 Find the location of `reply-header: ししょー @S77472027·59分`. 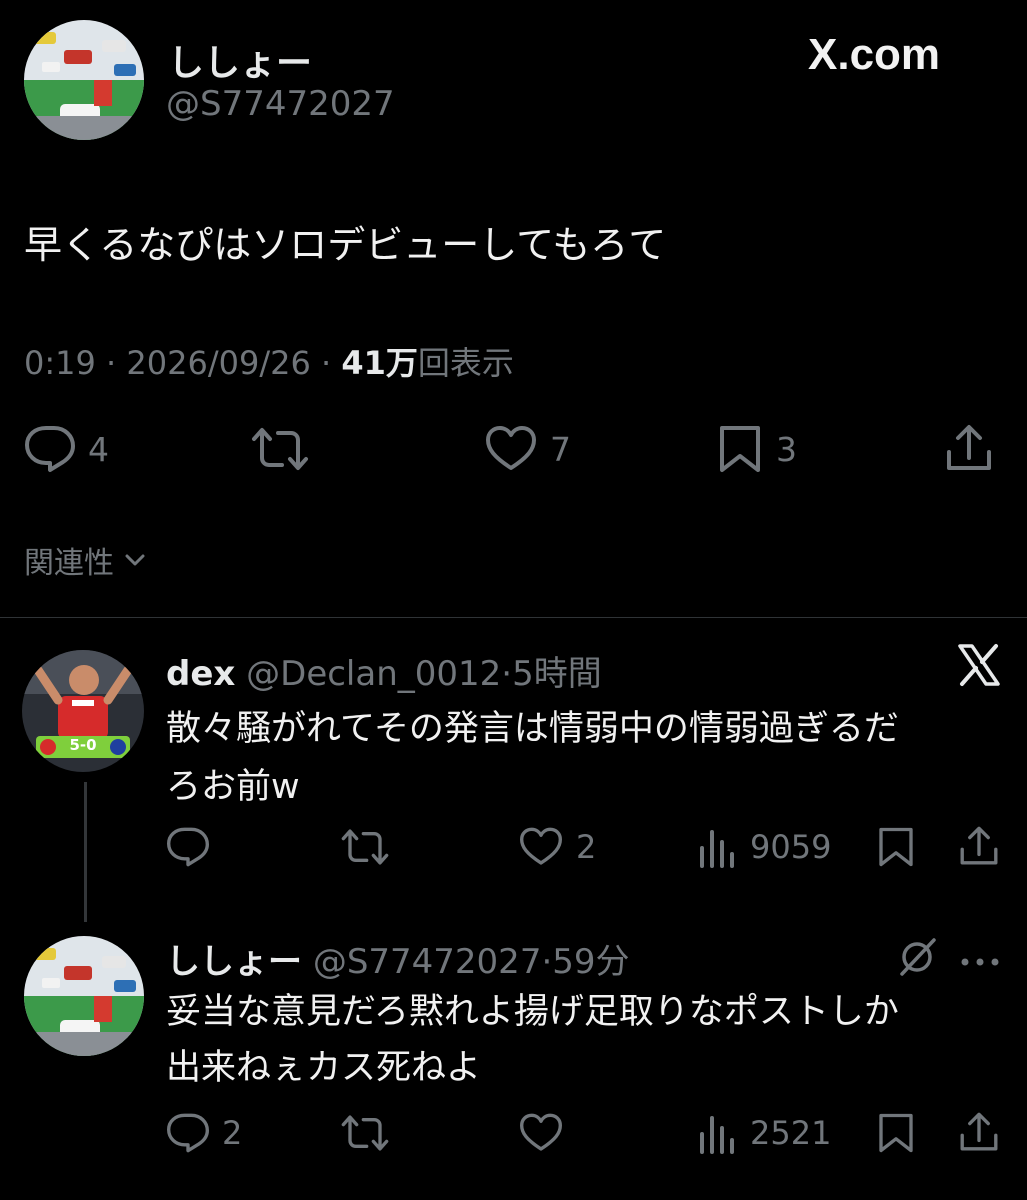

reply-header: ししょー @S77472027·59分 is located at coordinates (398, 958).